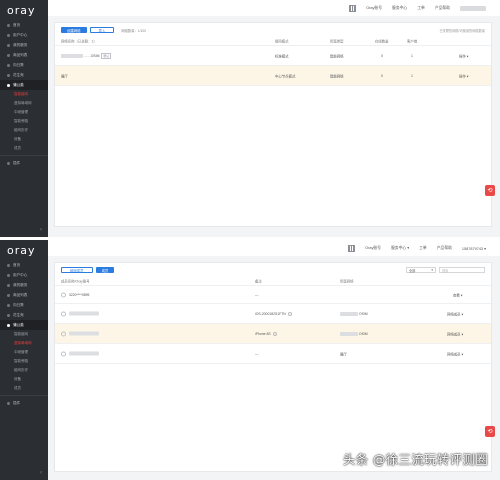 The width and height of the screenshot is (500, 480). Describe the element at coordinates (273, 56) in the screenshot. I see `table-row: ……OSIM 默认 标准模式 智能网络 0 1 操作 ▾` at that location.